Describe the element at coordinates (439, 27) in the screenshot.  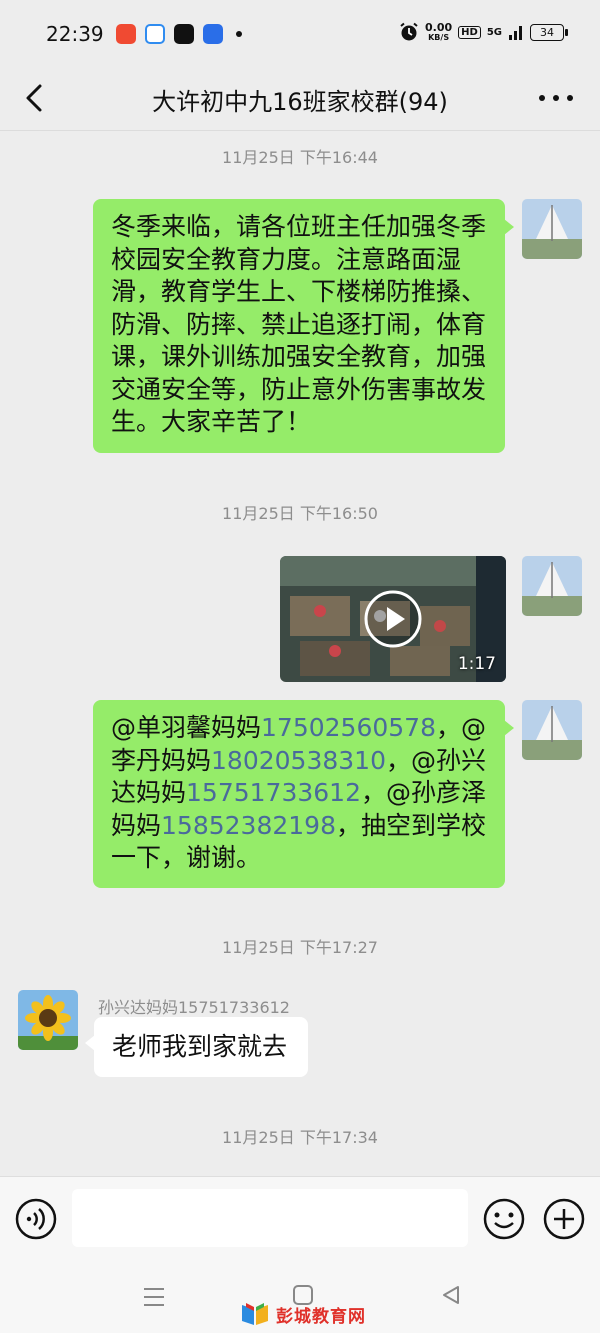
I see `net-speed-value: 0.00` at that location.